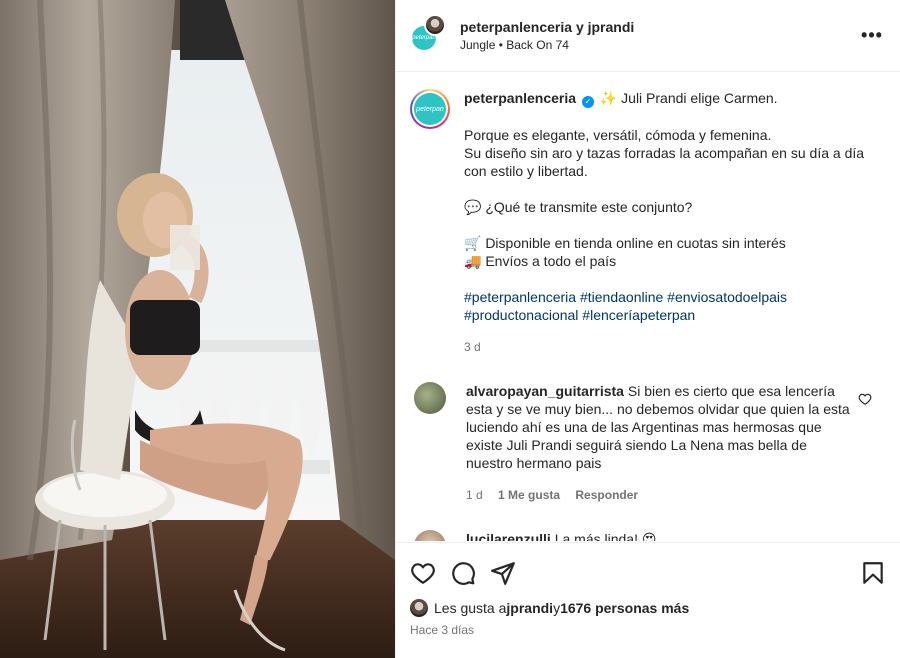 Image resolution: width=900 pixels, height=658 pixels. I want to click on comment-time: 1 d, so click(474, 495).